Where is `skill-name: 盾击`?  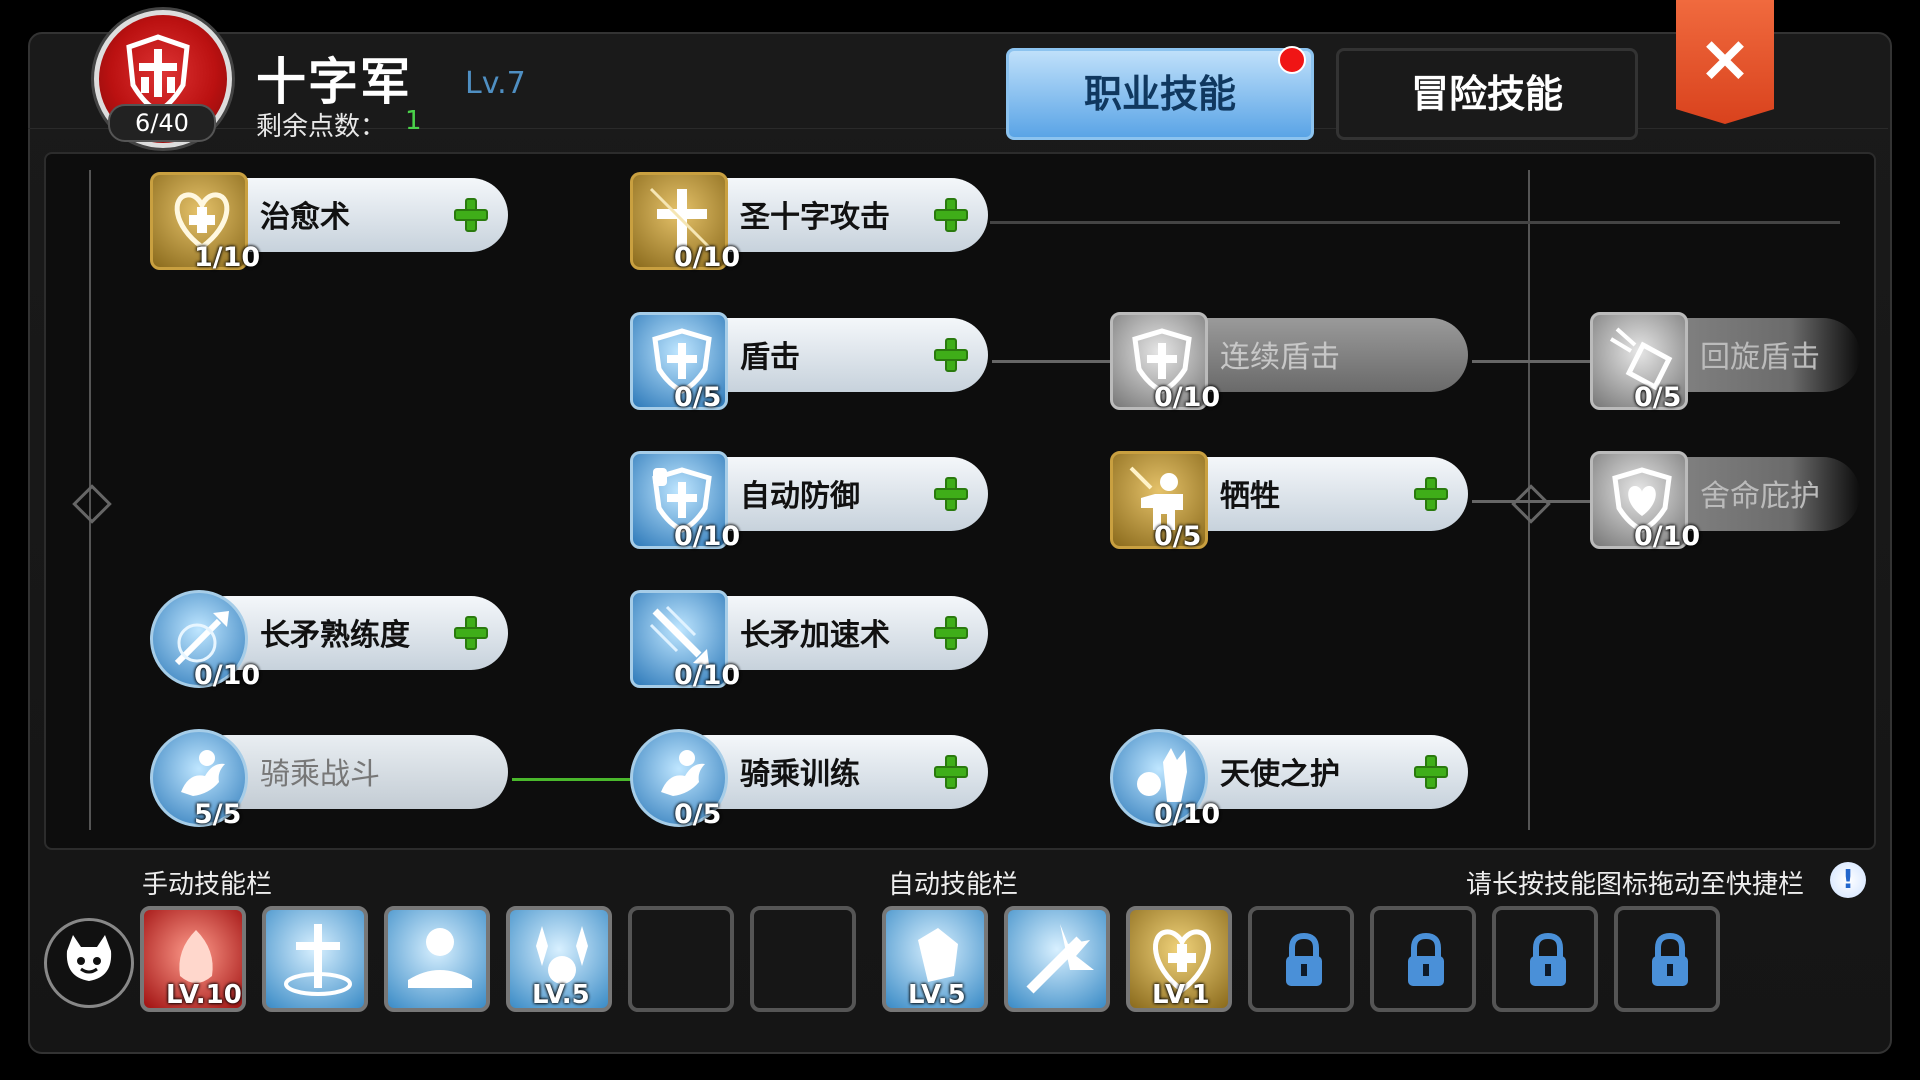
skill-name: 盾击 is located at coordinates (770, 357).